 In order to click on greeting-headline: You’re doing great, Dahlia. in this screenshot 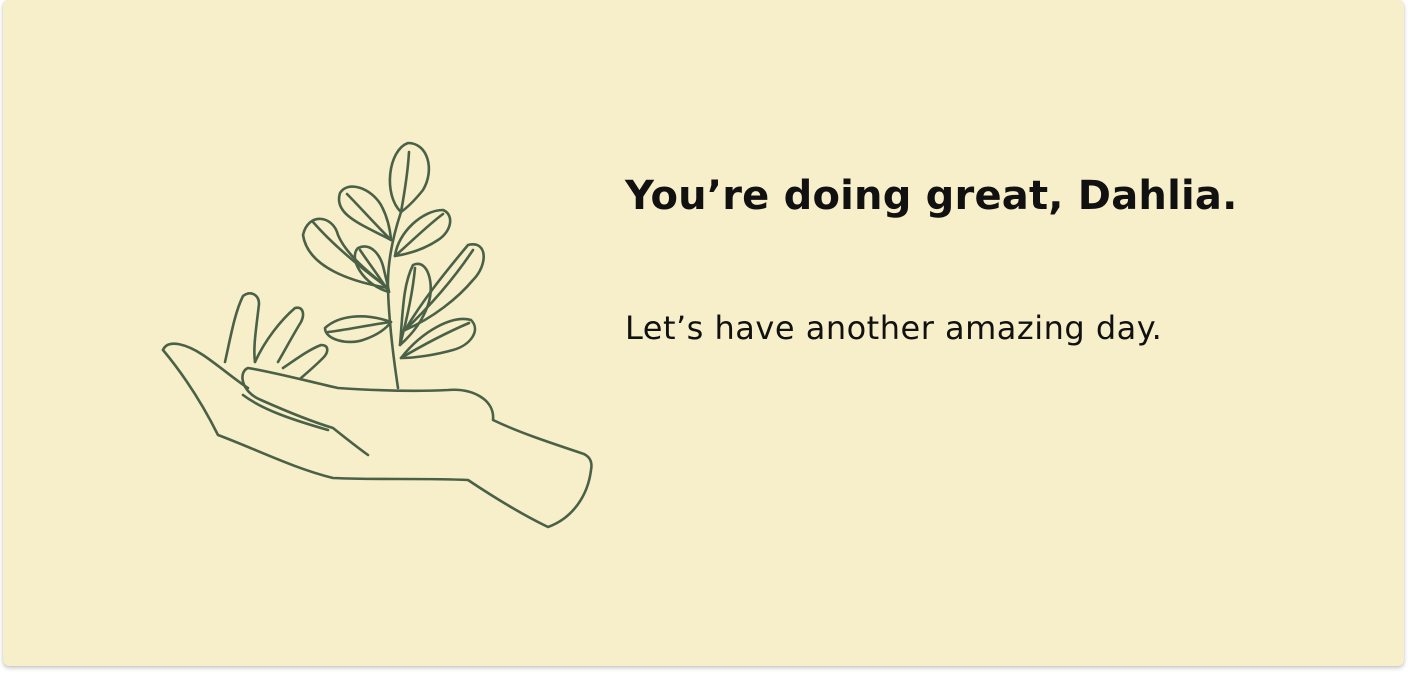, I will do `click(931, 196)`.